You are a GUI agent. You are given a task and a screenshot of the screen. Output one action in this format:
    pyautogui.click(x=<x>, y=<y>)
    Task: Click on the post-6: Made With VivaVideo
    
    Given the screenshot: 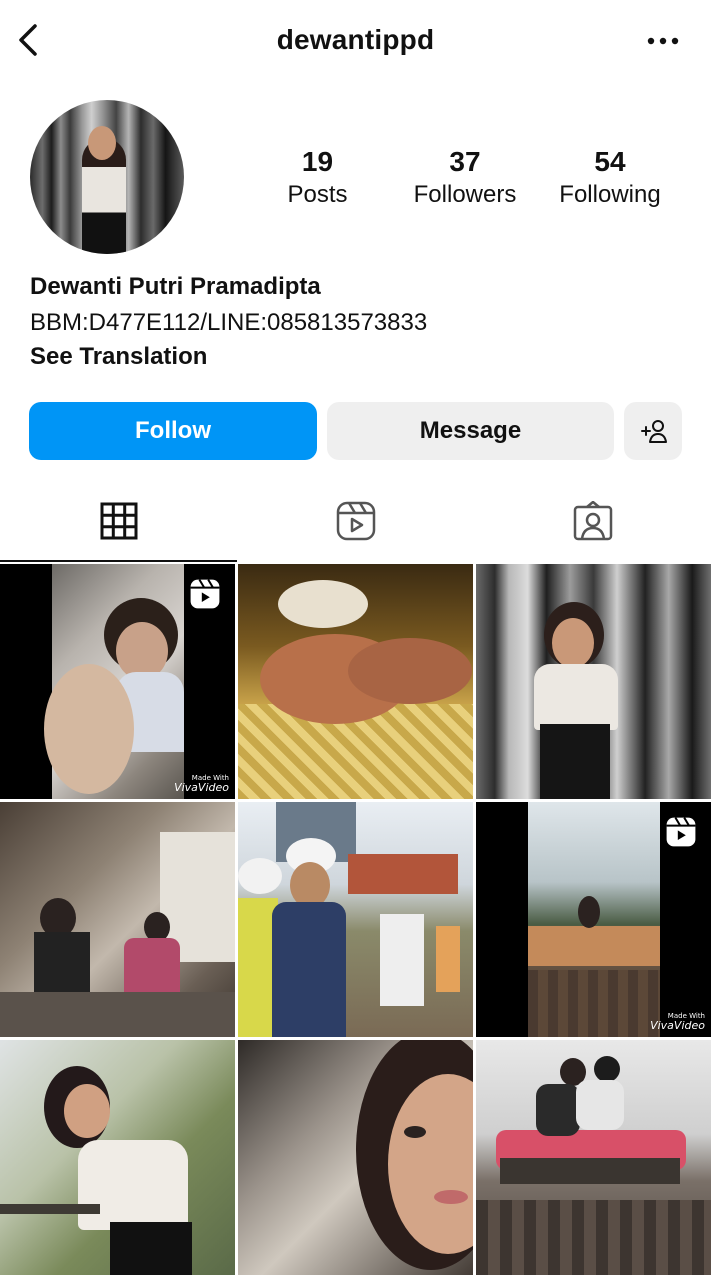 What is the action you would take?
    pyautogui.click(x=593, y=919)
    